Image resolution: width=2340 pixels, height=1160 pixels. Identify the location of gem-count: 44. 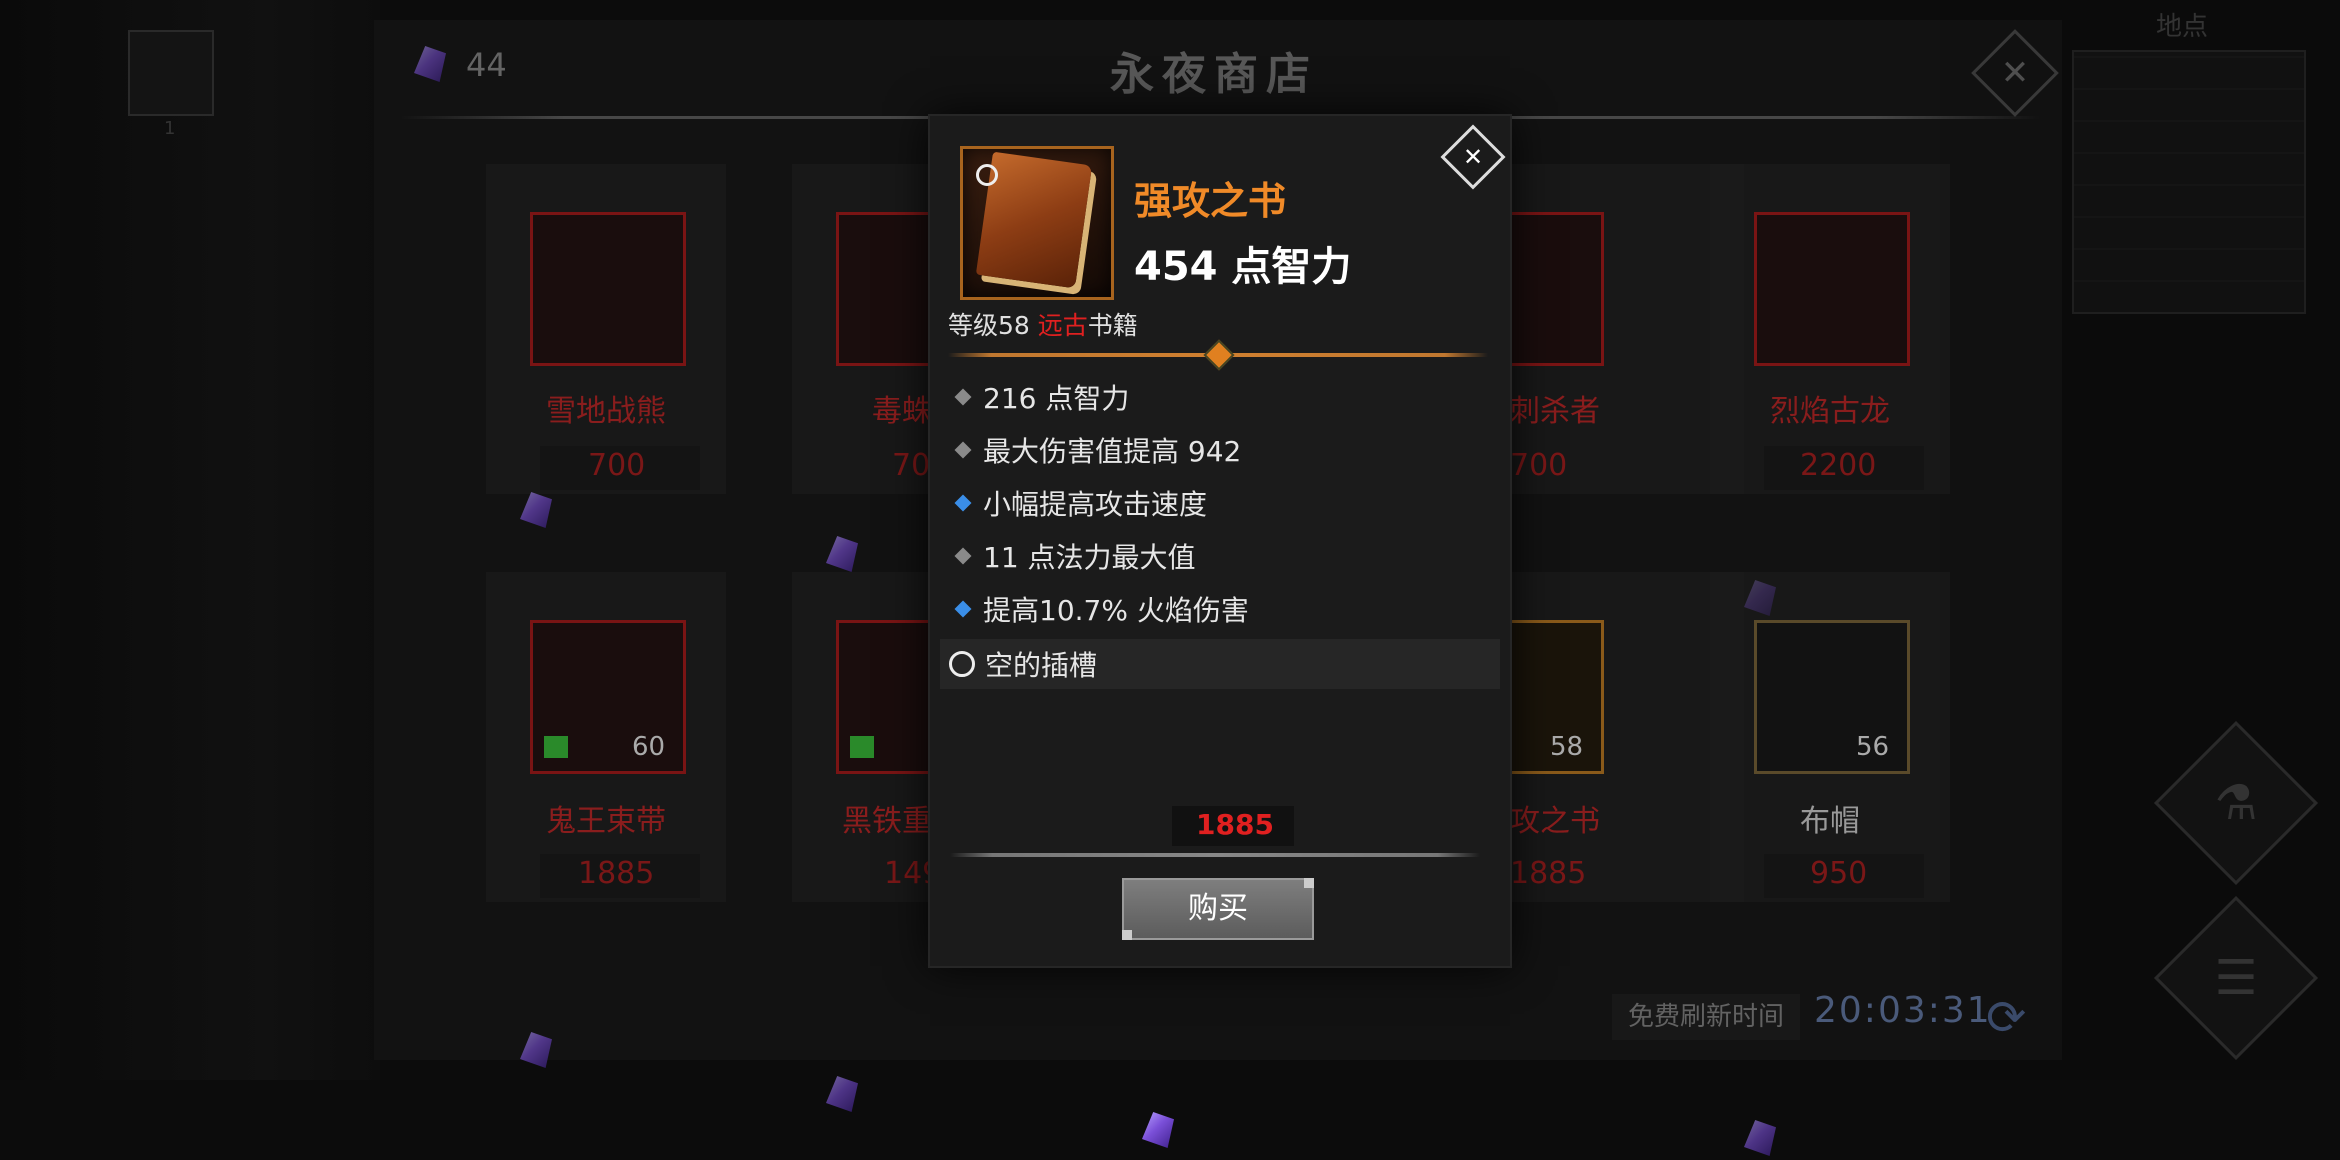
(486, 65).